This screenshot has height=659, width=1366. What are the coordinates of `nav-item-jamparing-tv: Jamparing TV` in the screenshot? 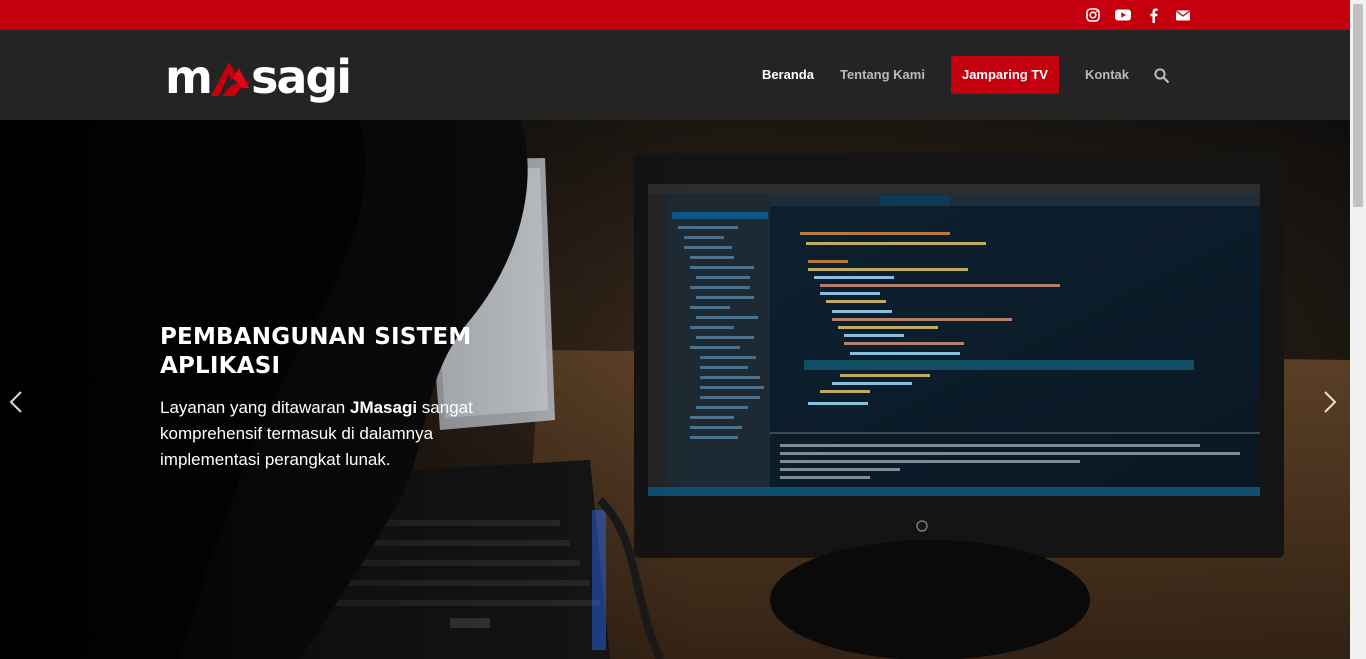 It's located at (1004, 75).